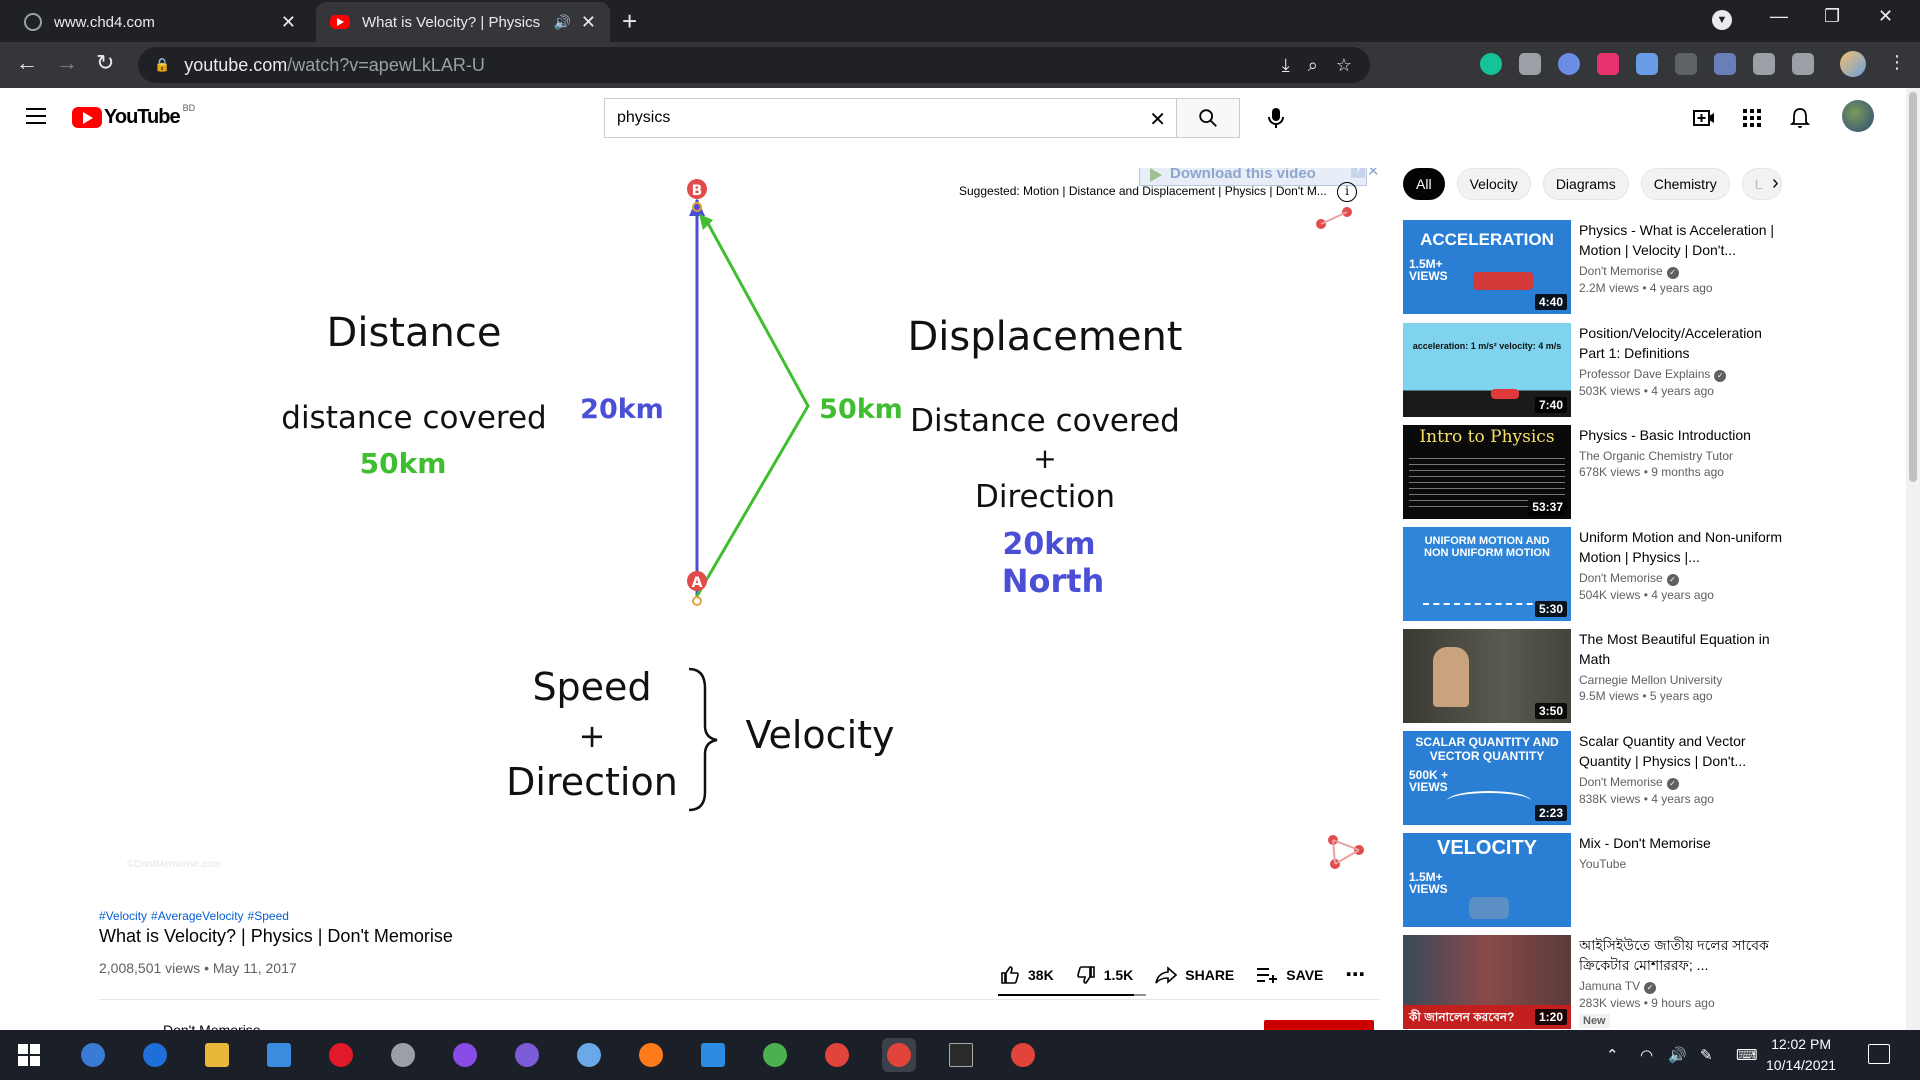  Describe the element at coordinates (1344, 65) in the screenshot. I see `bookmark-star-icon: ☆` at that location.